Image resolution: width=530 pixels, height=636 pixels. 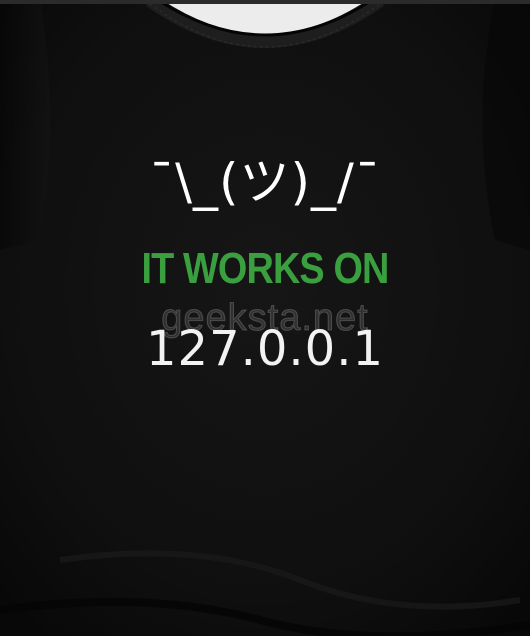 What do you see at coordinates (265, 268) in the screenshot?
I see `headline-text: IT WORKS ON` at bounding box center [265, 268].